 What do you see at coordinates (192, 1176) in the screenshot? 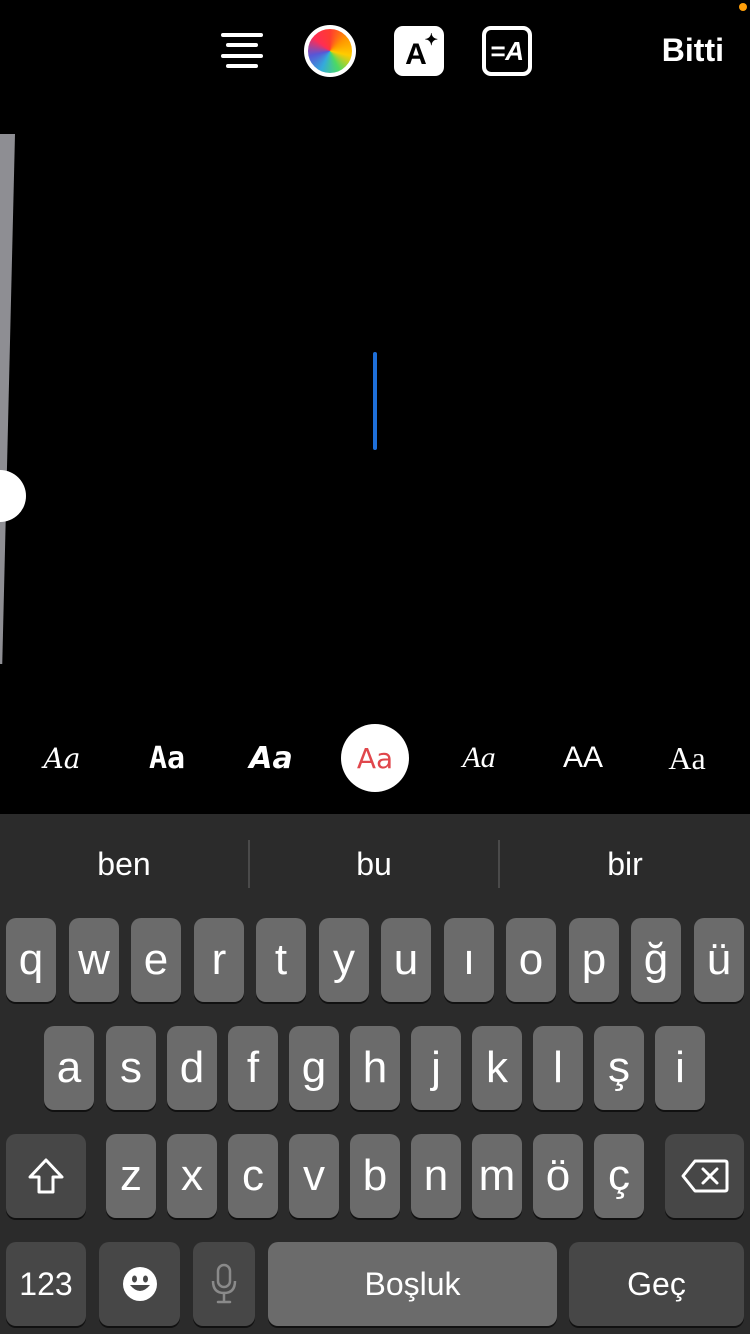
I see `key-x: x` at bounding box center [192, 1176].